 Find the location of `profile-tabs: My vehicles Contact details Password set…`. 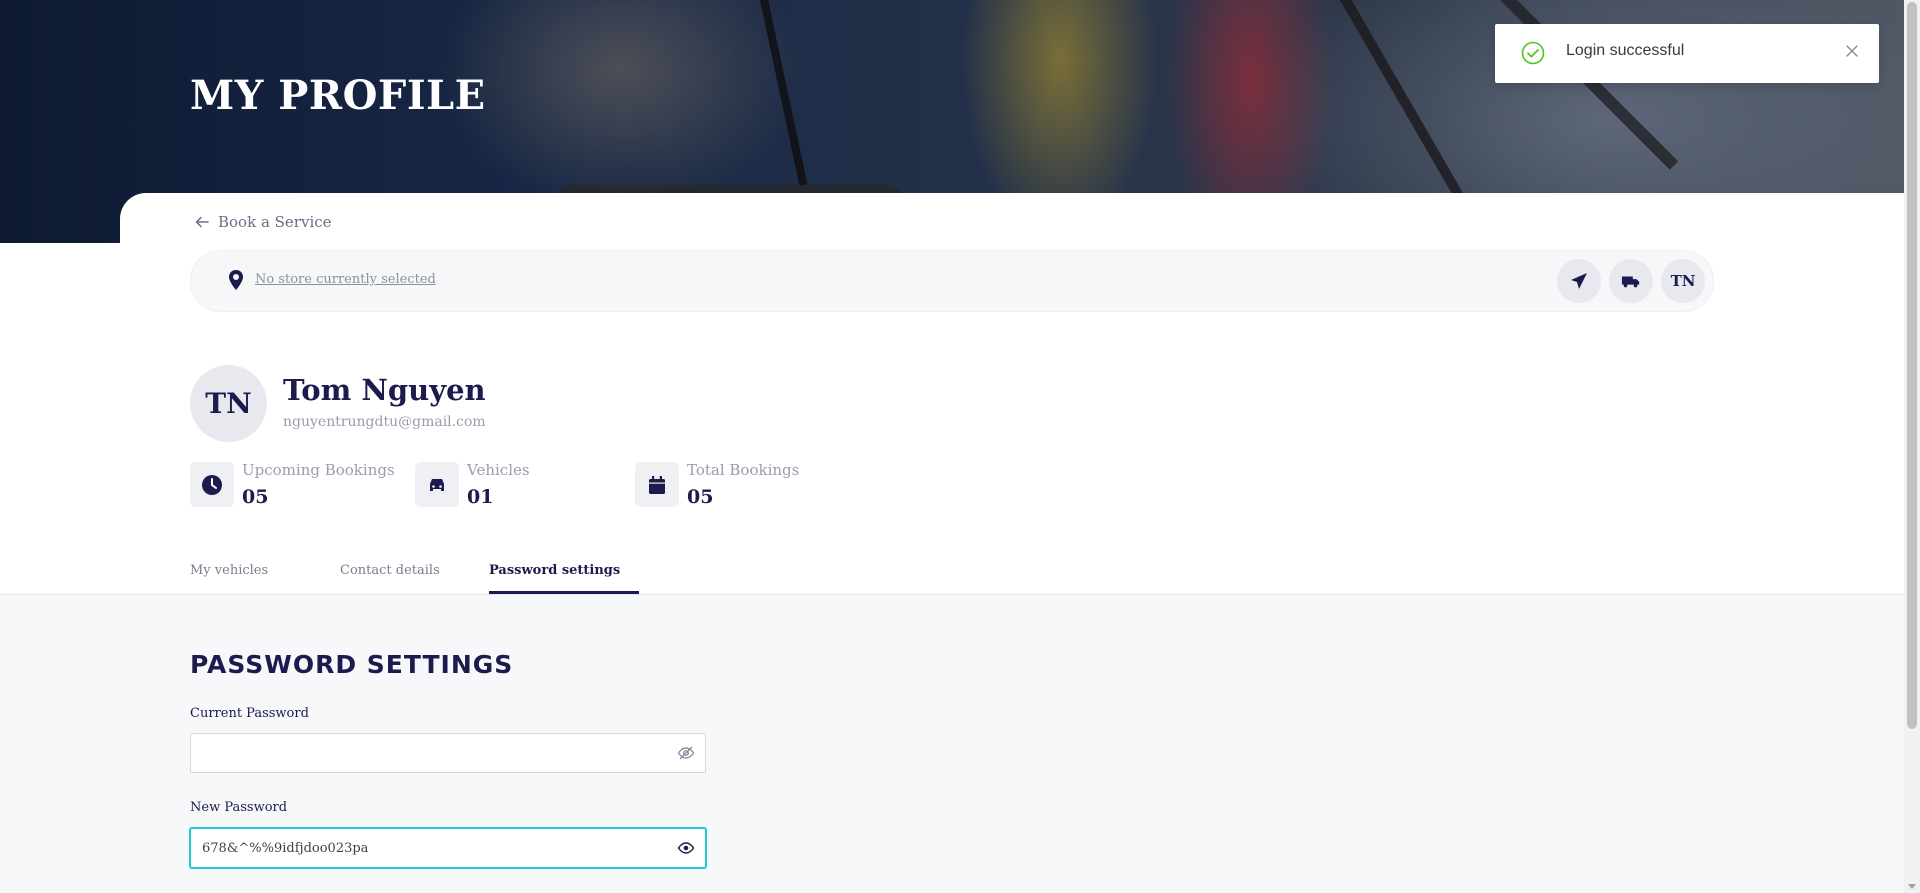

profile-tabs: My vehicles Contact details Password set… is located at coordinates (952, 575).